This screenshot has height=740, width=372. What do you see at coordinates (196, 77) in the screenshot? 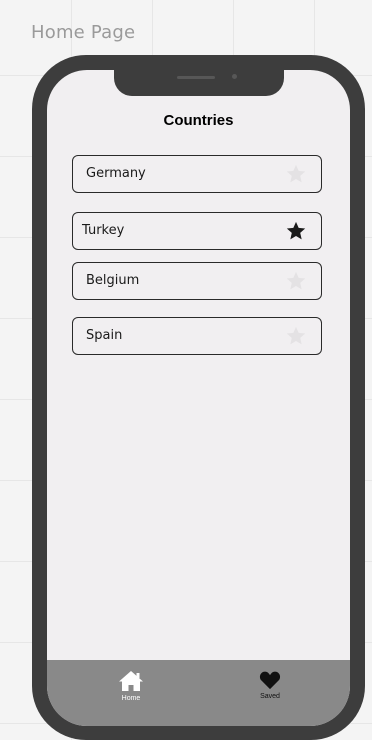
I see `speaker-grille` at bounding box center [196, 77].